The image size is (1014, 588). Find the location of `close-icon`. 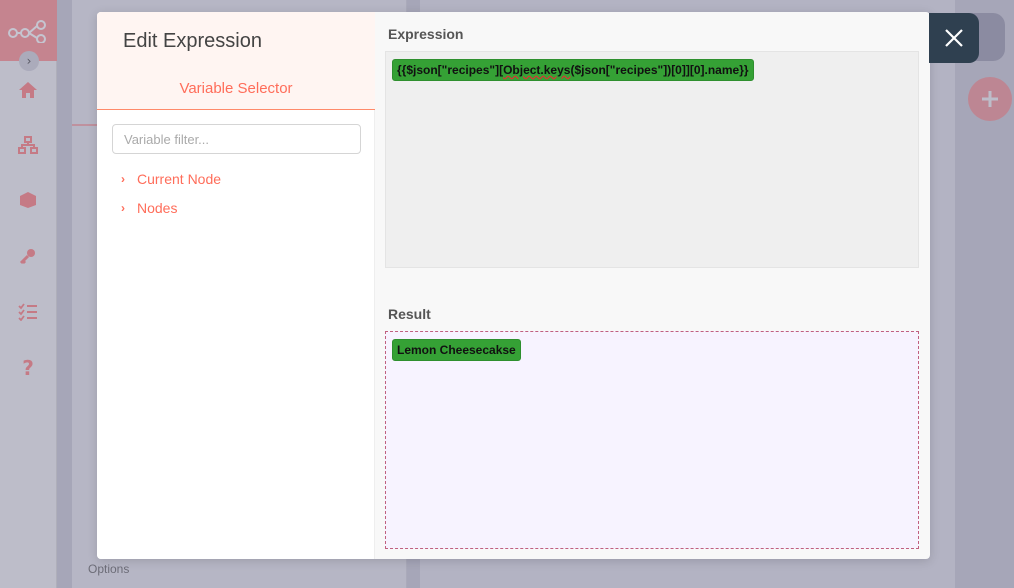

close-icon is located at coordinates (954, 38).